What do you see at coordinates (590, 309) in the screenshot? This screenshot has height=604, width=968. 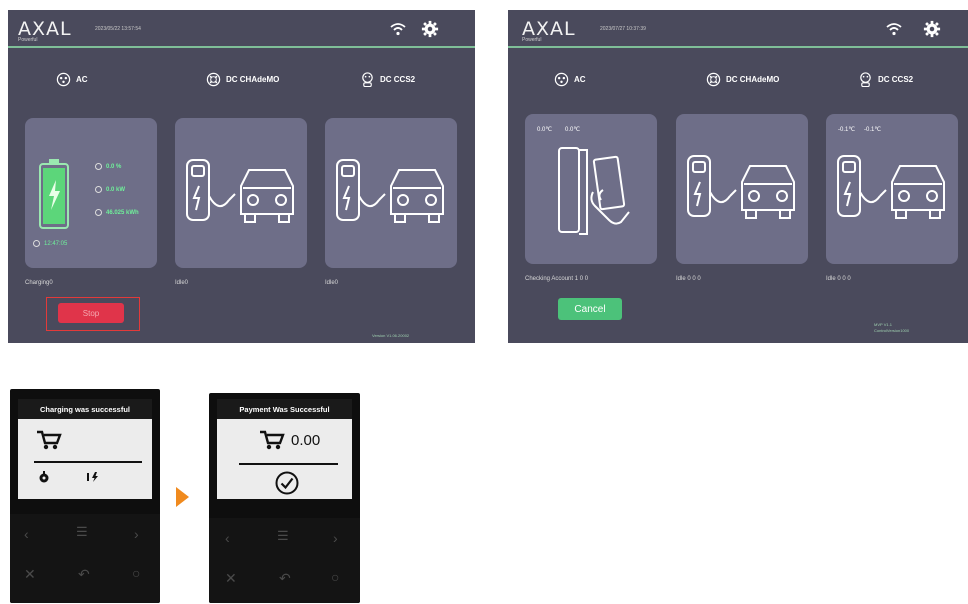 I see `cancel-button: Cancel` at bounding box center [590, 309].